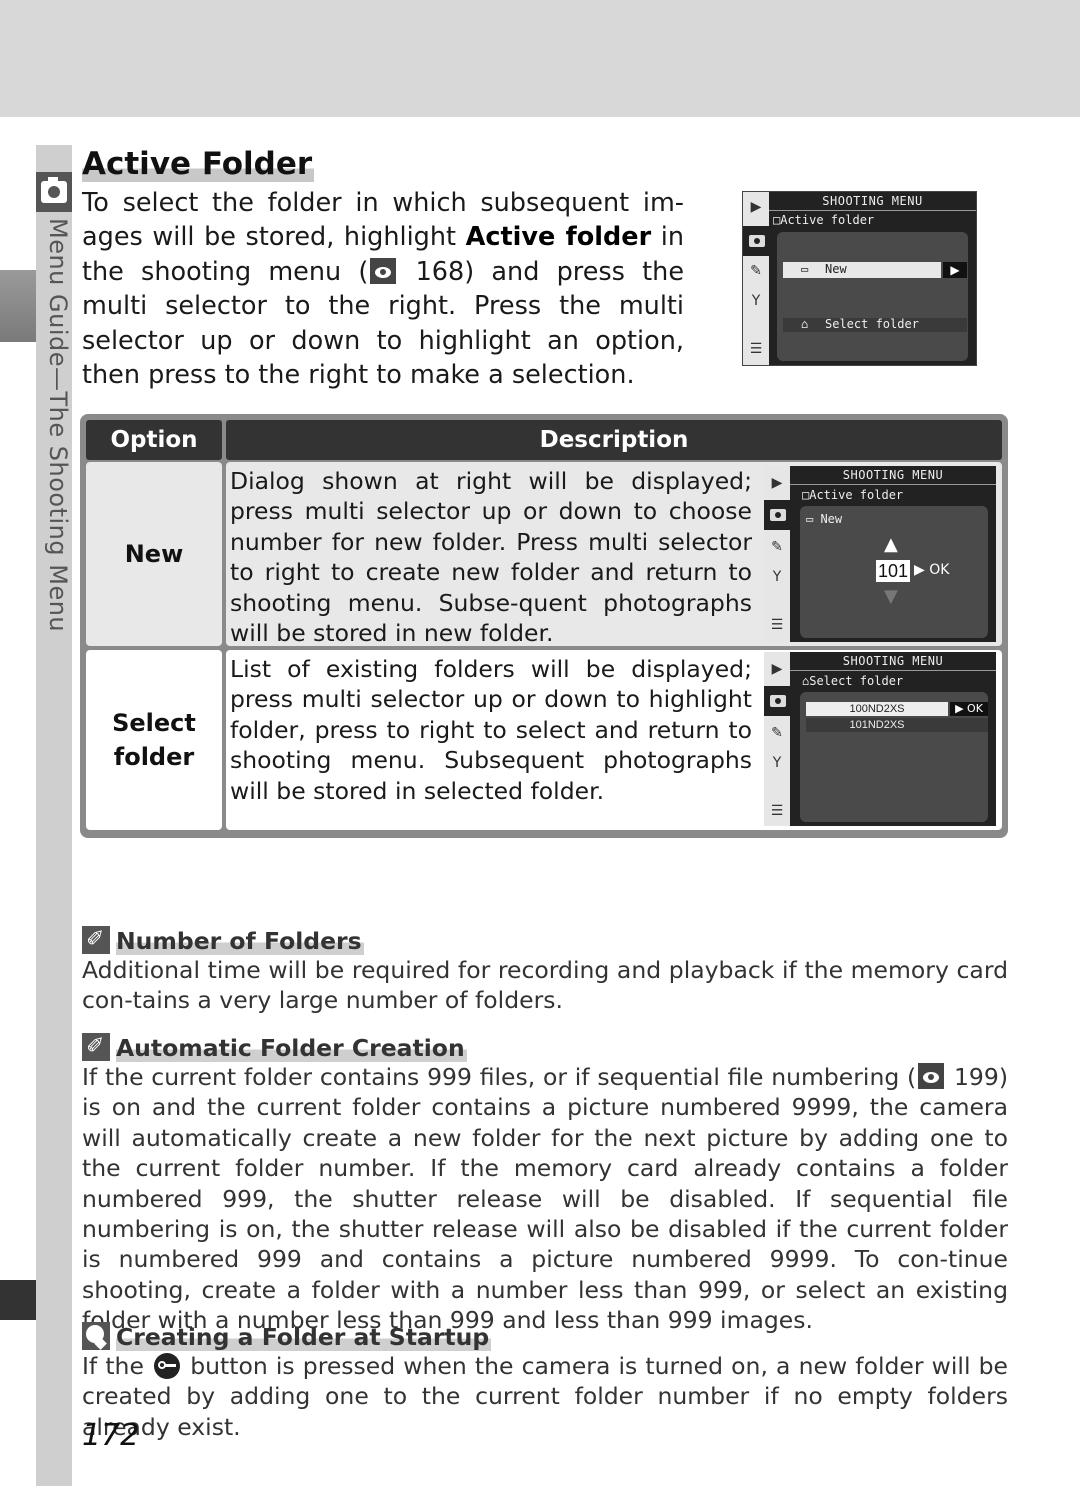  What do you see at coordinates (875, 324) in the screenshot?
I see `lcd-item-select-folder: ⌂ Select folder` at bounding box center [875, 324].